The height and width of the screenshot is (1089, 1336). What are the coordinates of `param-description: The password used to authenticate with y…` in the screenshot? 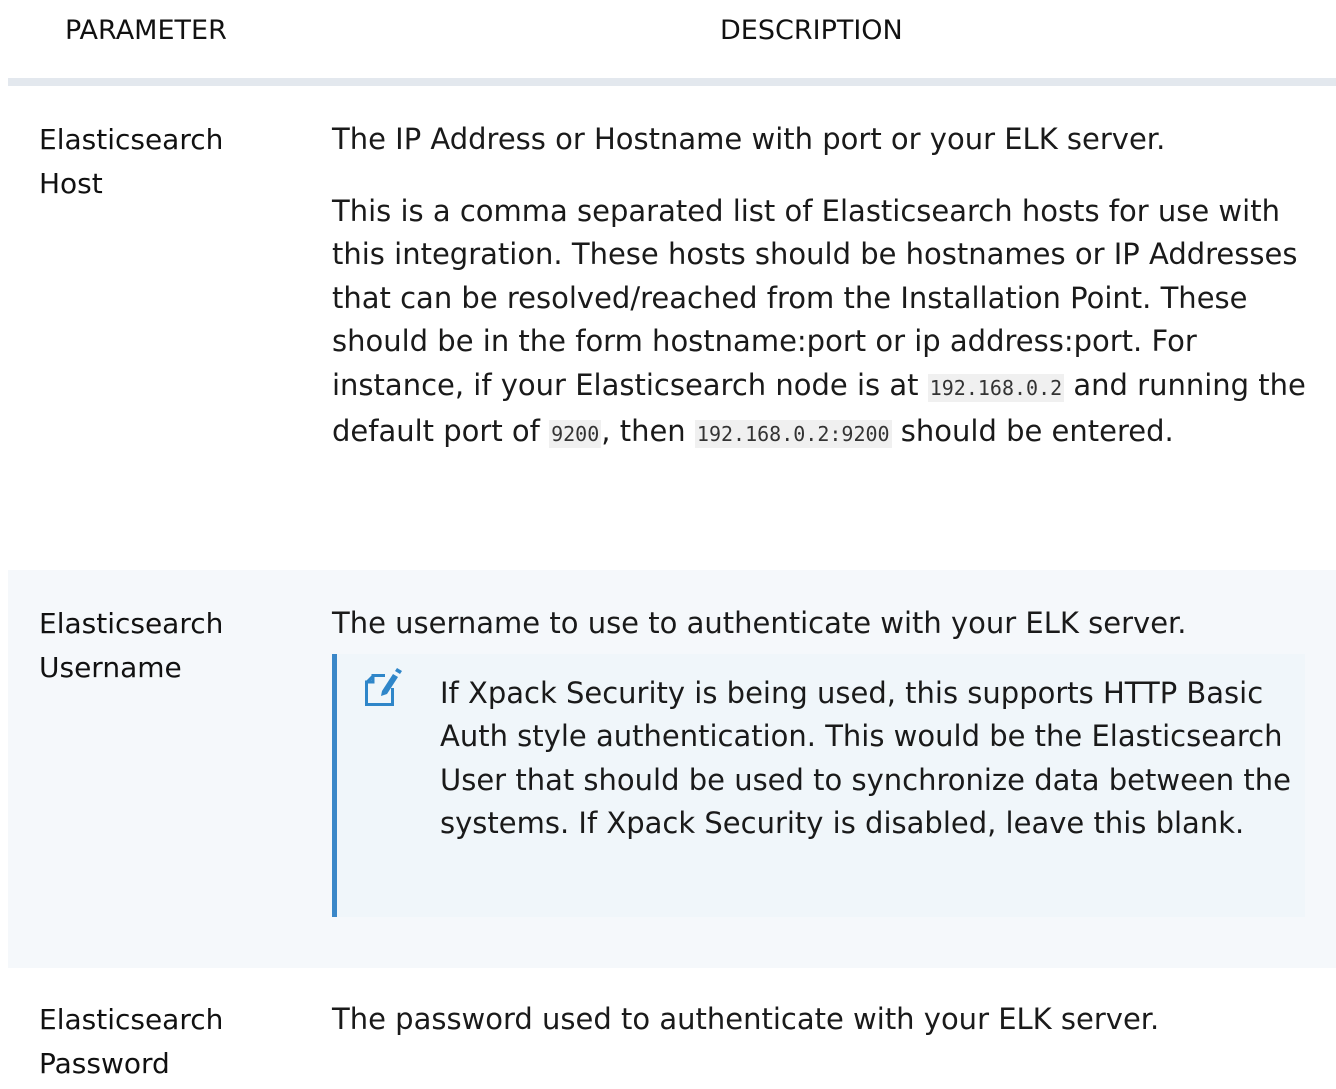 It's located at (827, 1020).